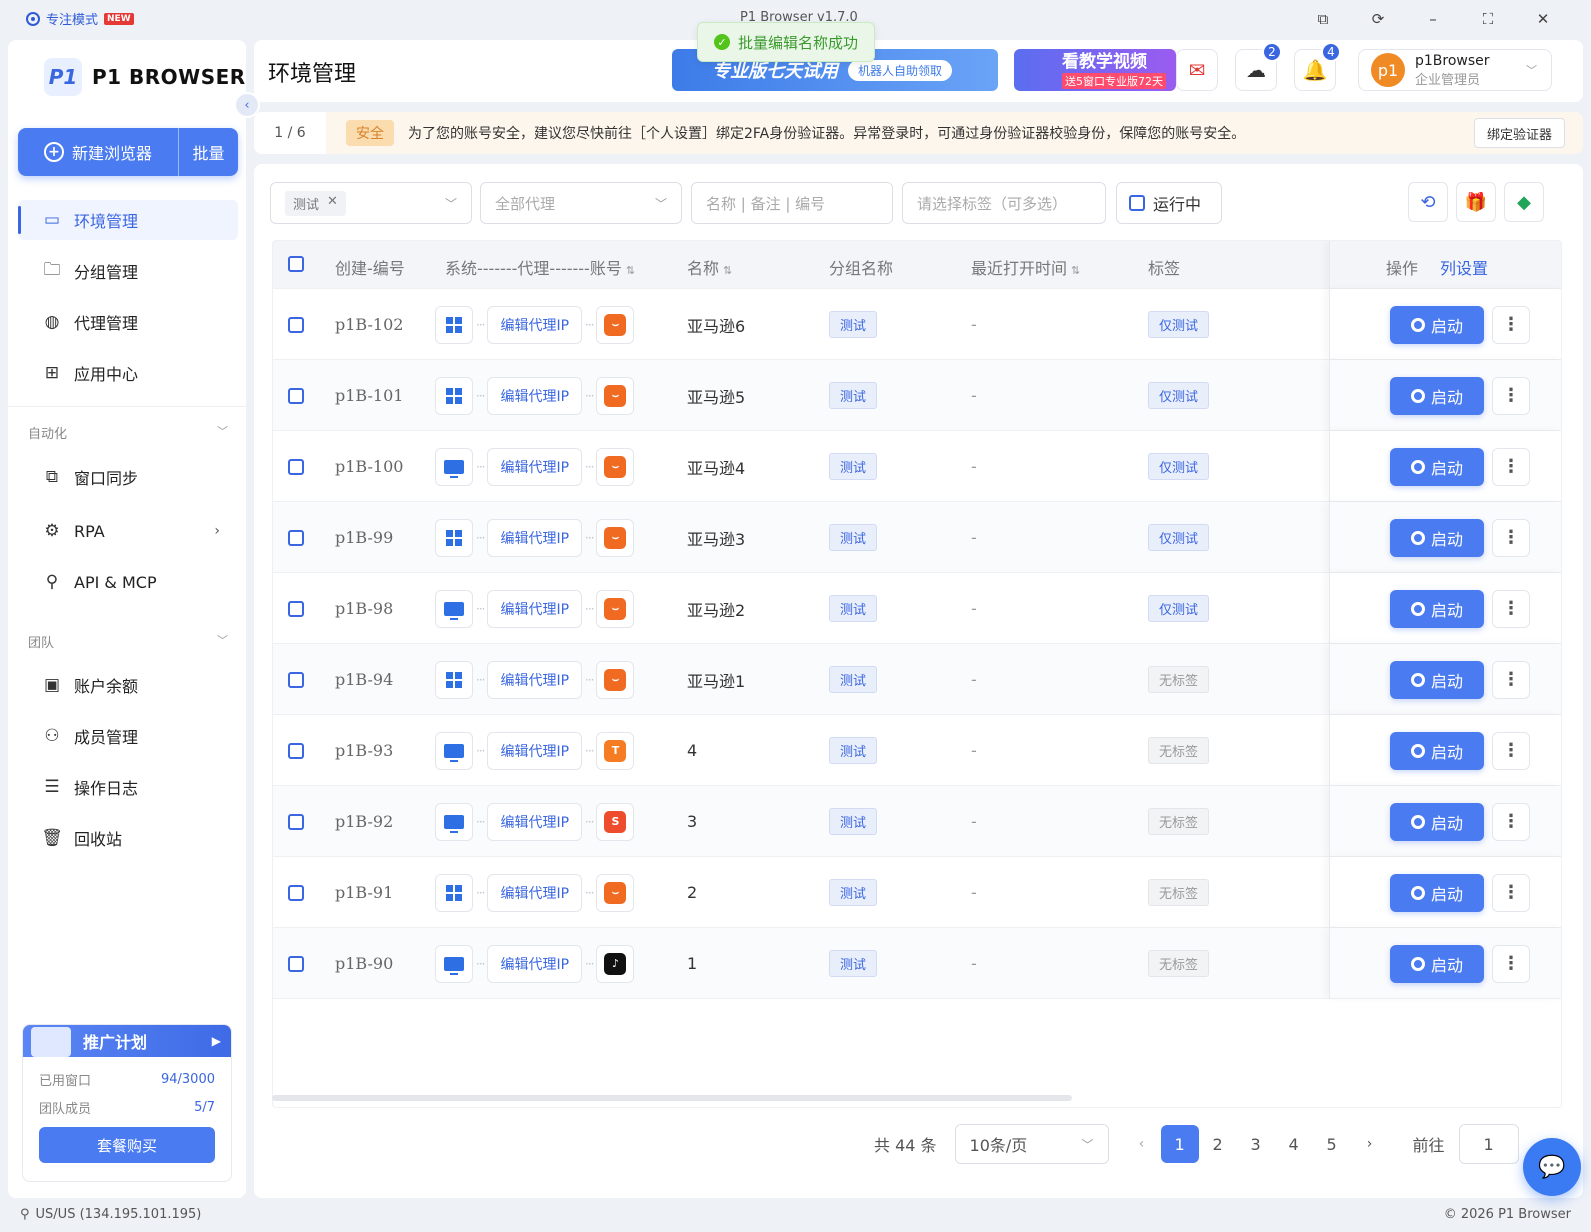 The image size is (1591, 1232). What do you see at coordinates (128, 220) in the screenshot?
I see `sidebar-item-env: ▭ 环境管理` at bounding box center [128, 220].